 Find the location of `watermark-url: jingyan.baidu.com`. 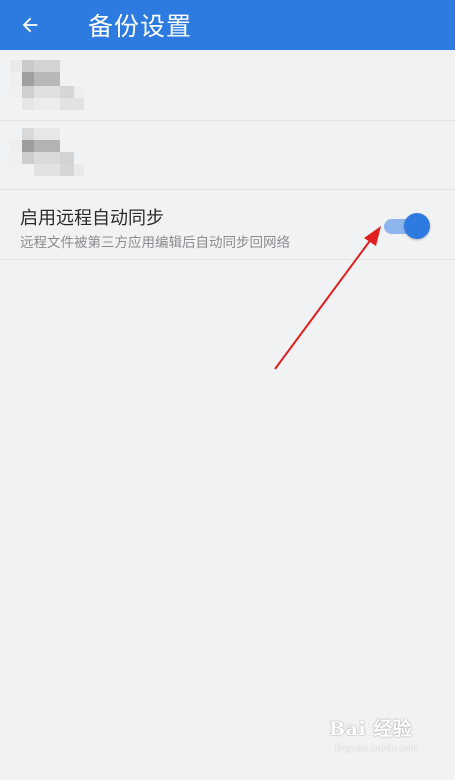

watermark-url: jingyan.baidu.com is located at coordinates (377, 749).